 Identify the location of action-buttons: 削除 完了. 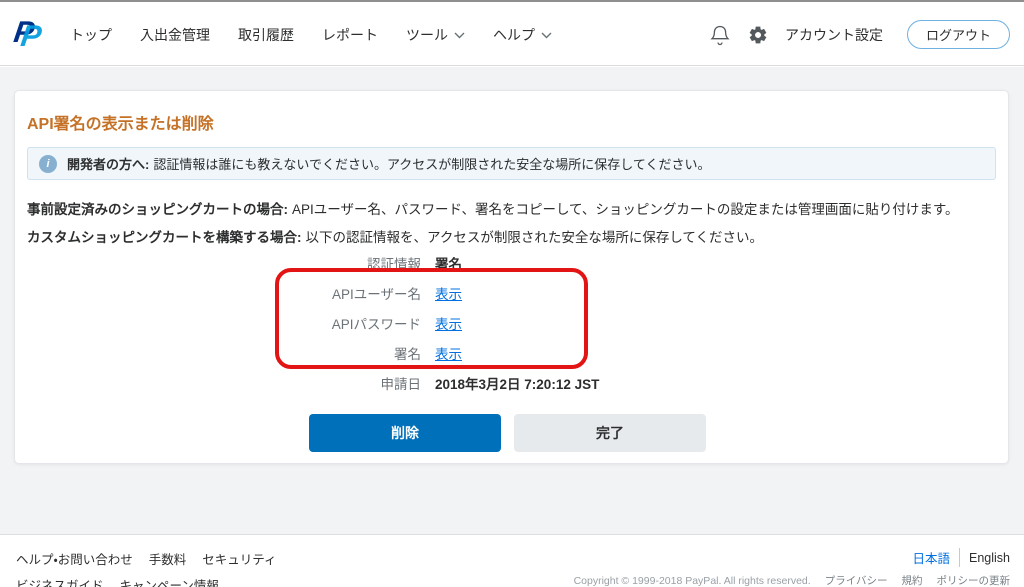
(507, 433).